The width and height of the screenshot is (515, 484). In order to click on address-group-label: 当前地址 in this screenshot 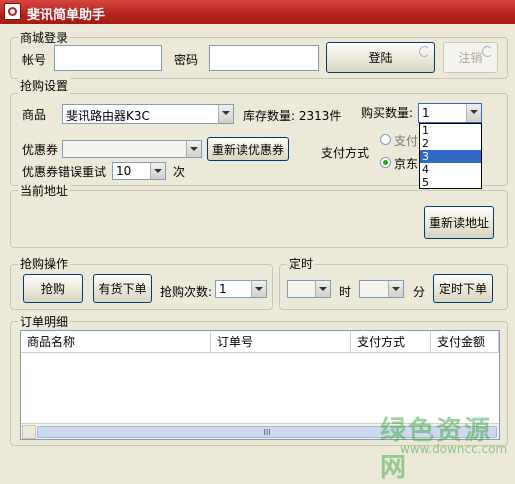, I will do `click(44, 190)`.